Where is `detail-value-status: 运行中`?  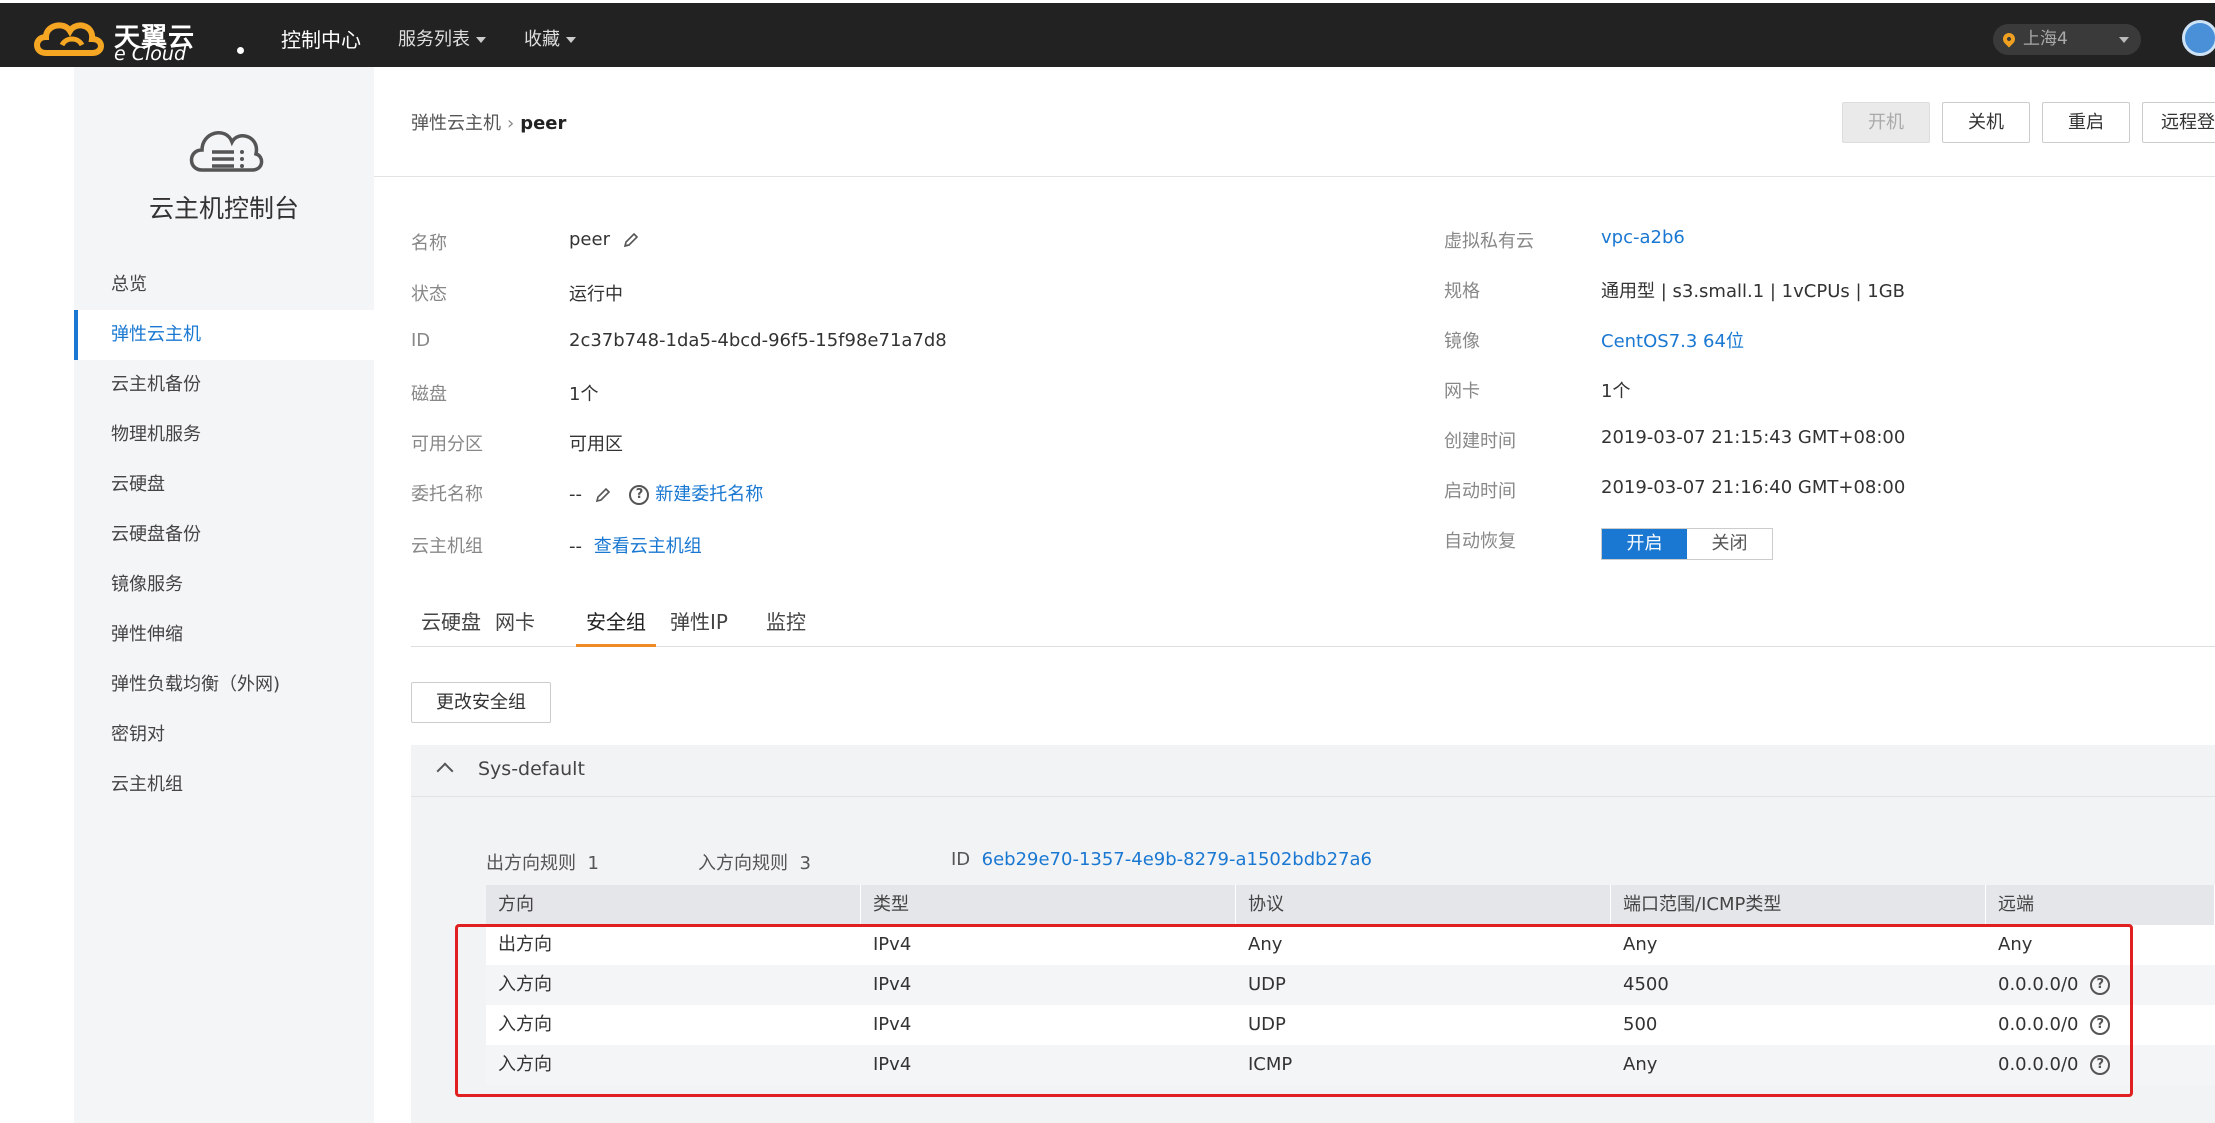
detail-value-status: 运行中 is located at coordinates (596, 294).